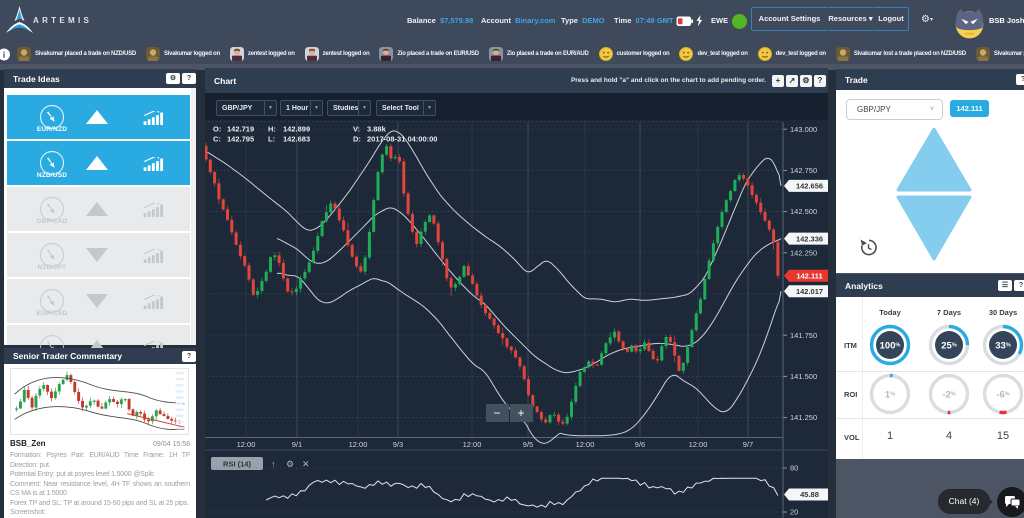 The height and width of the screenshot is (518, 1024). What do you see at coordinates (296, 129) in the screenshot?
I see `svg-text: 142.899` at bounding box center [296, 129].